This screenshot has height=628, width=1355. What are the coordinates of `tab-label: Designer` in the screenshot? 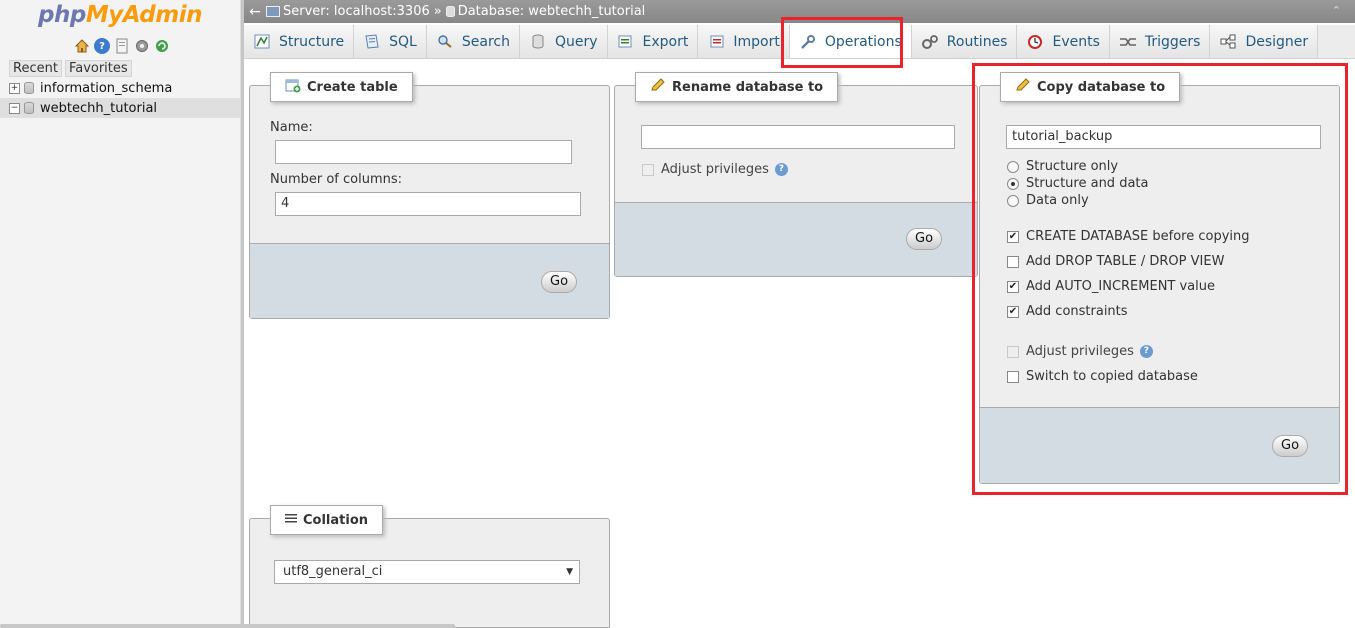 It's located at (1277, 41).